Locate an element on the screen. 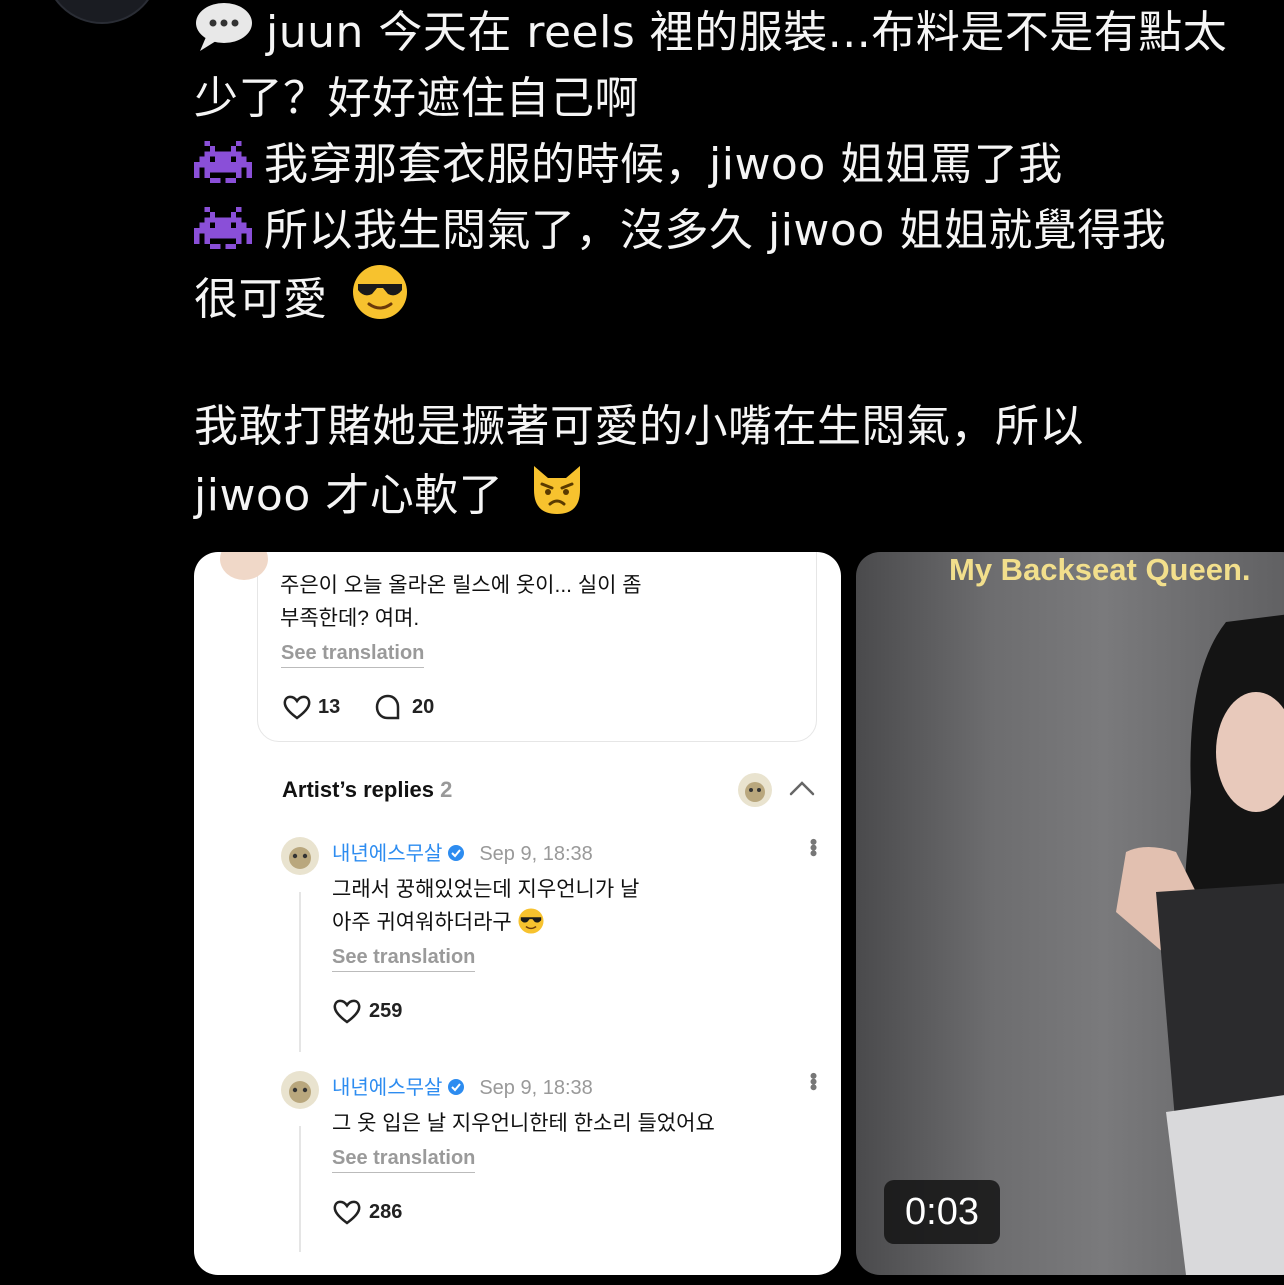 The image size is (1284, 1285). post-line-1: juun 今天在 reels 裡的服裝...布料是不是有點太 is located at coordinates (747, 32).